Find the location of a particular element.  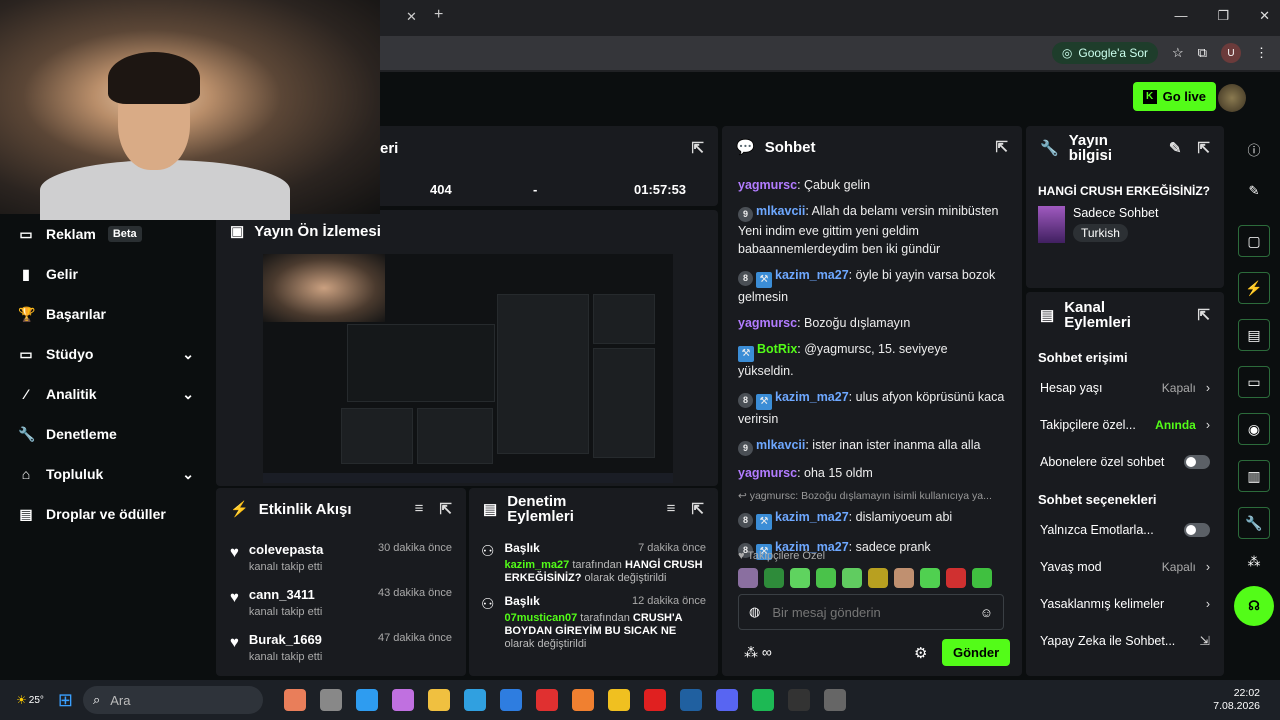

sidebar-item-5: 🔧 Denetleme is located at coordinates (108, 434).